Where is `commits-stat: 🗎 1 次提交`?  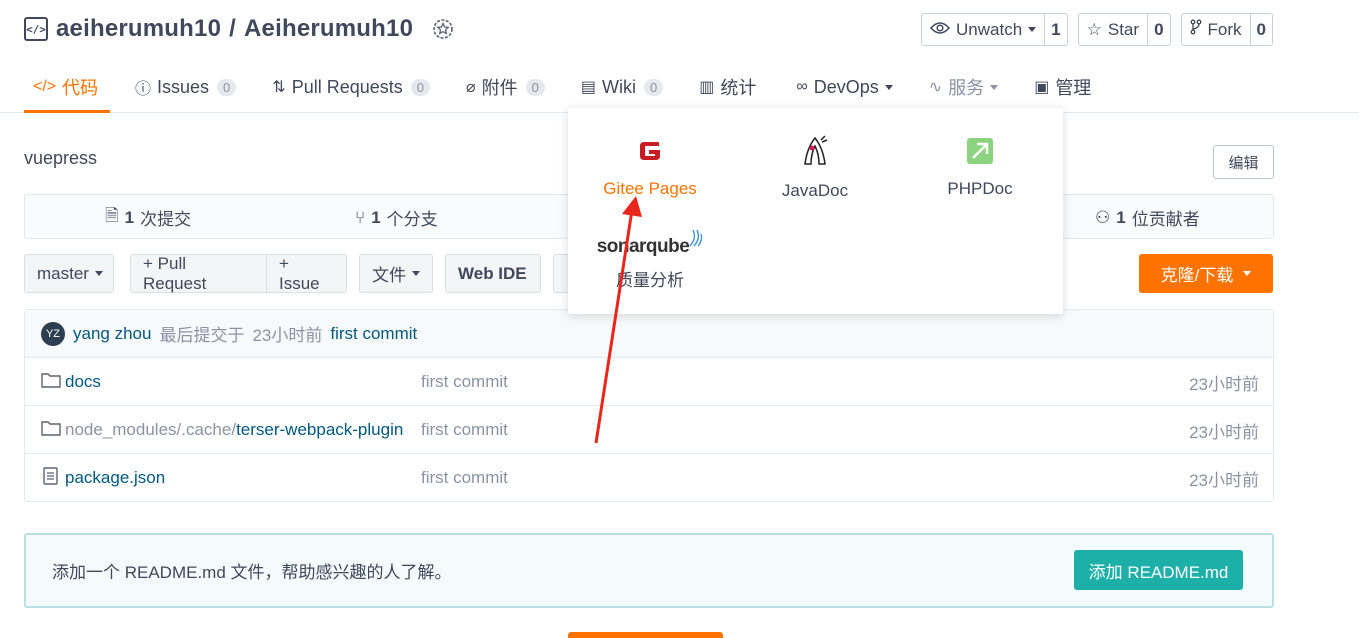 commits-stat: 🗎 1 次提交 is located at coordinates (148, 217).